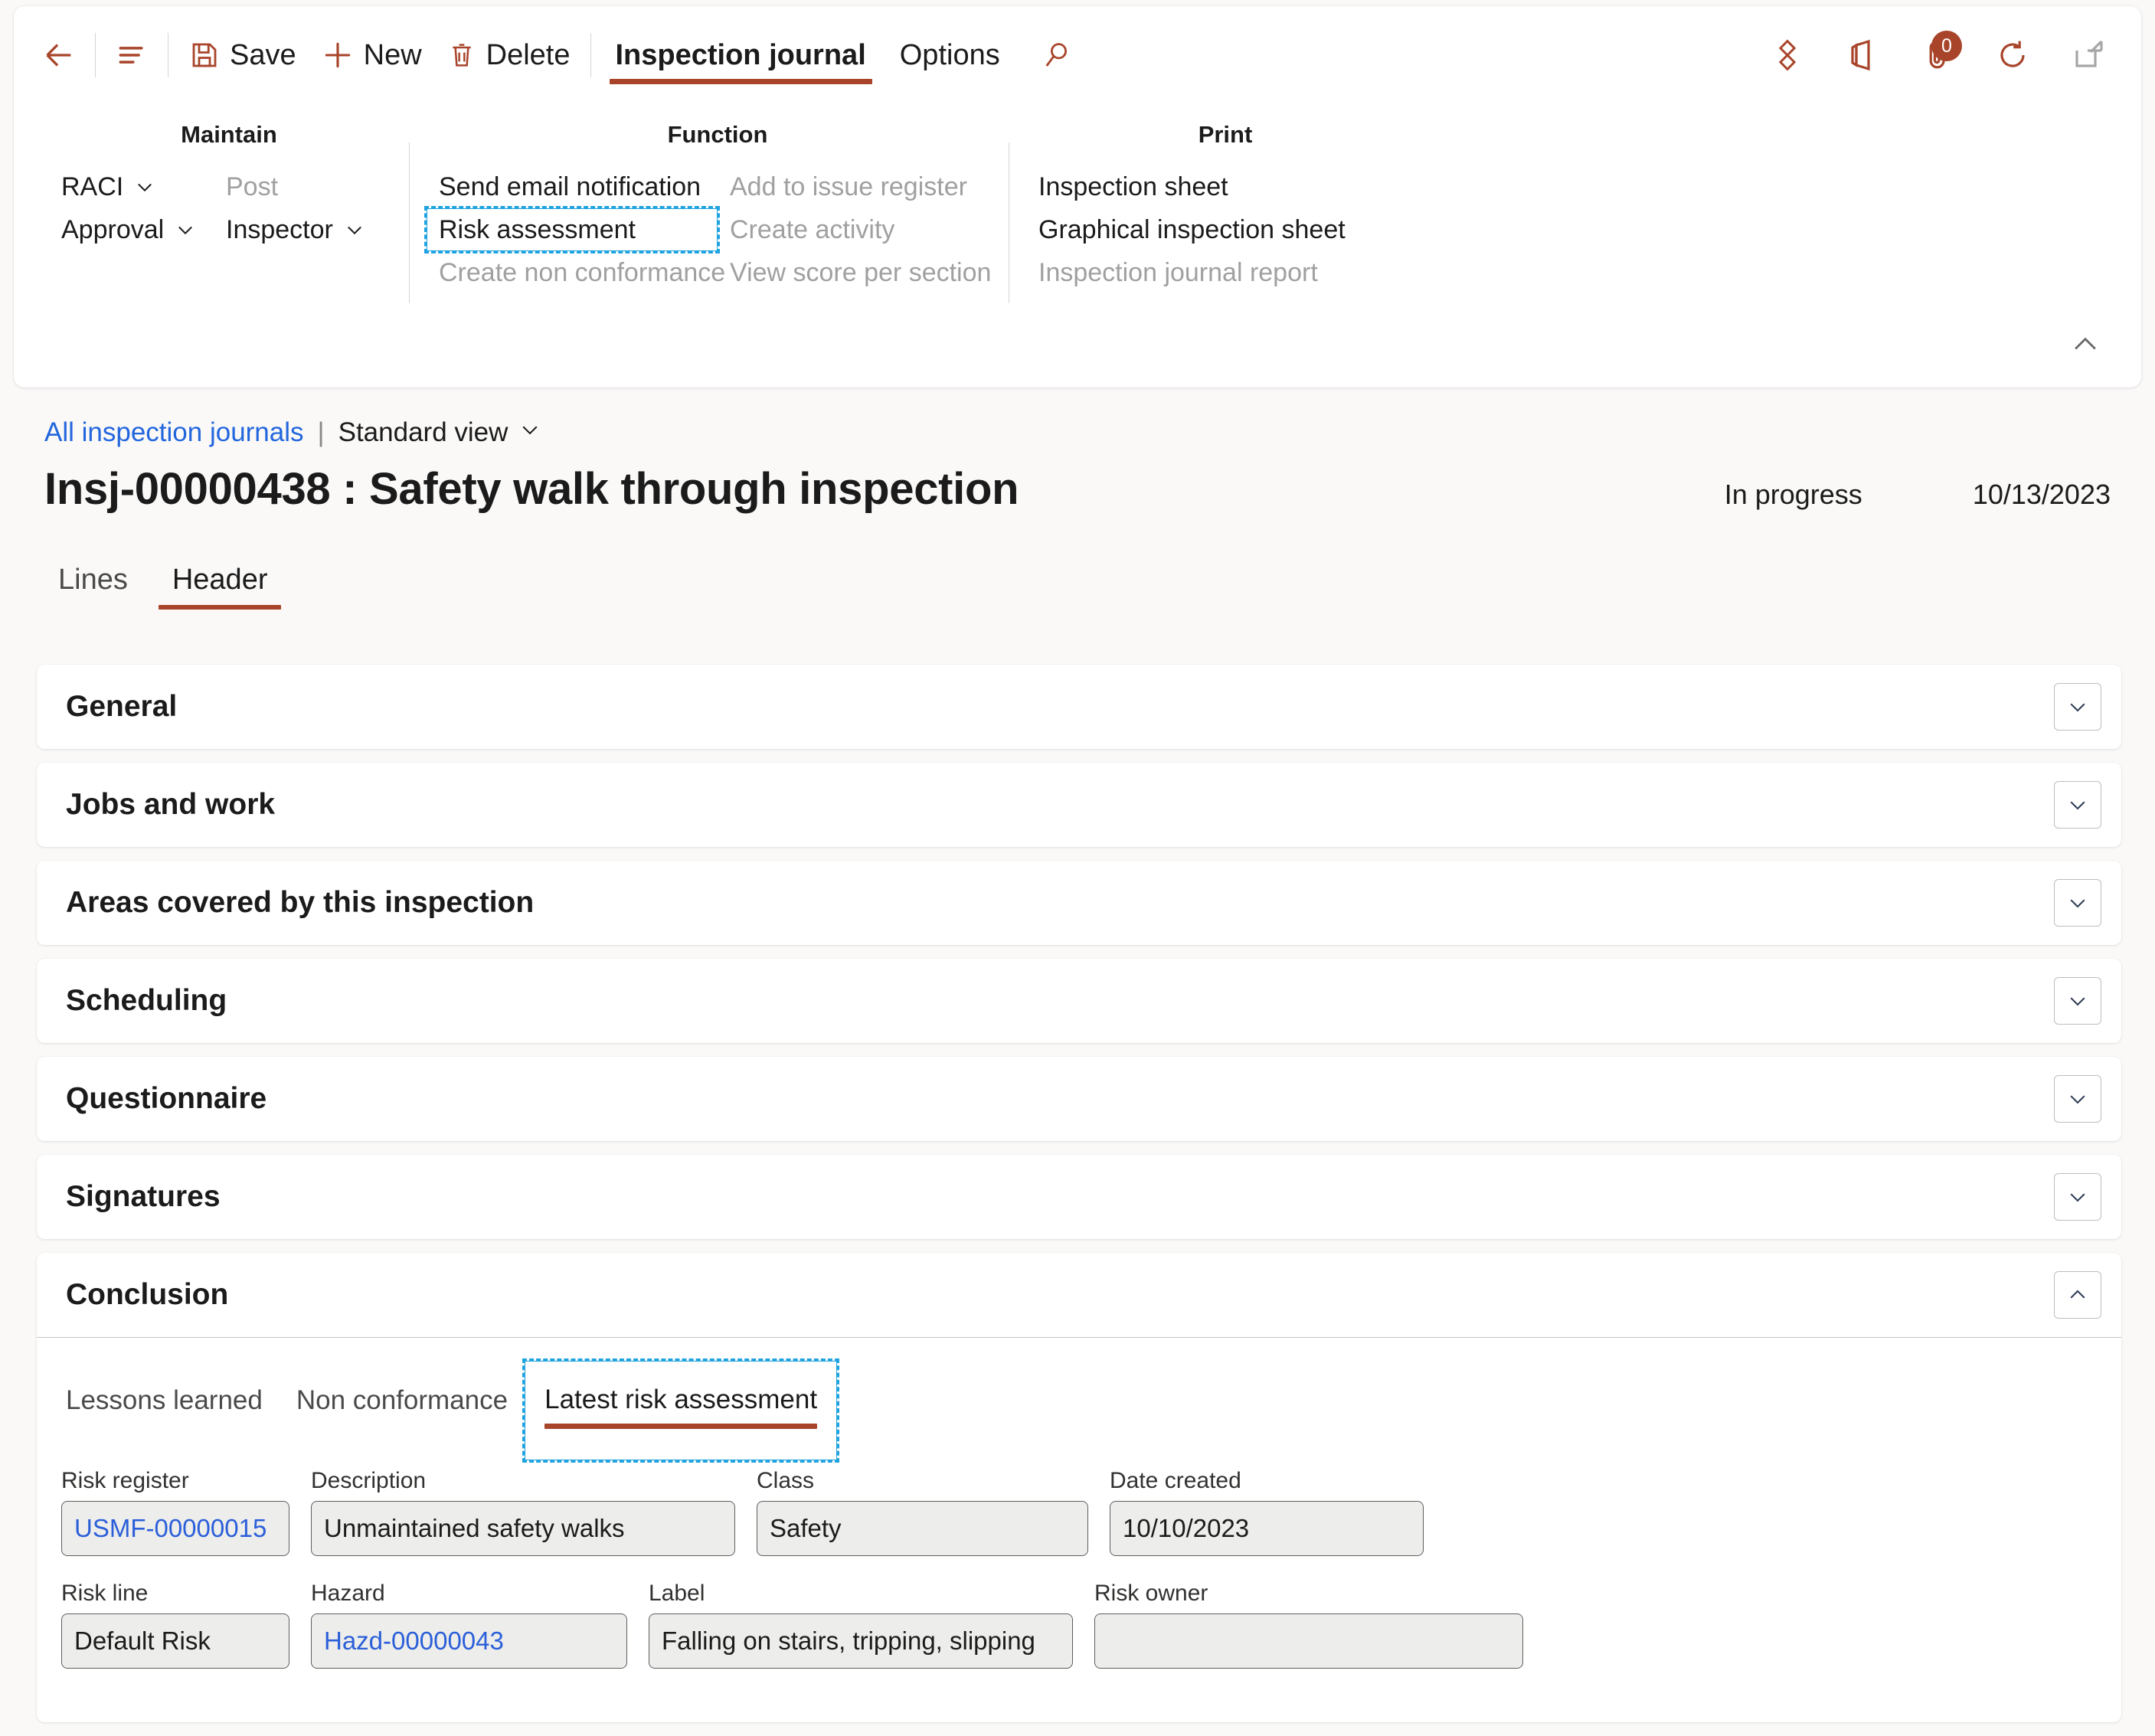 The height and width of the screenshot is (1736, 2155). Describe the element at coordinates (1151, 1593) in the screenshot. I see `field-risk-owner-label: Risk owner` at that location.